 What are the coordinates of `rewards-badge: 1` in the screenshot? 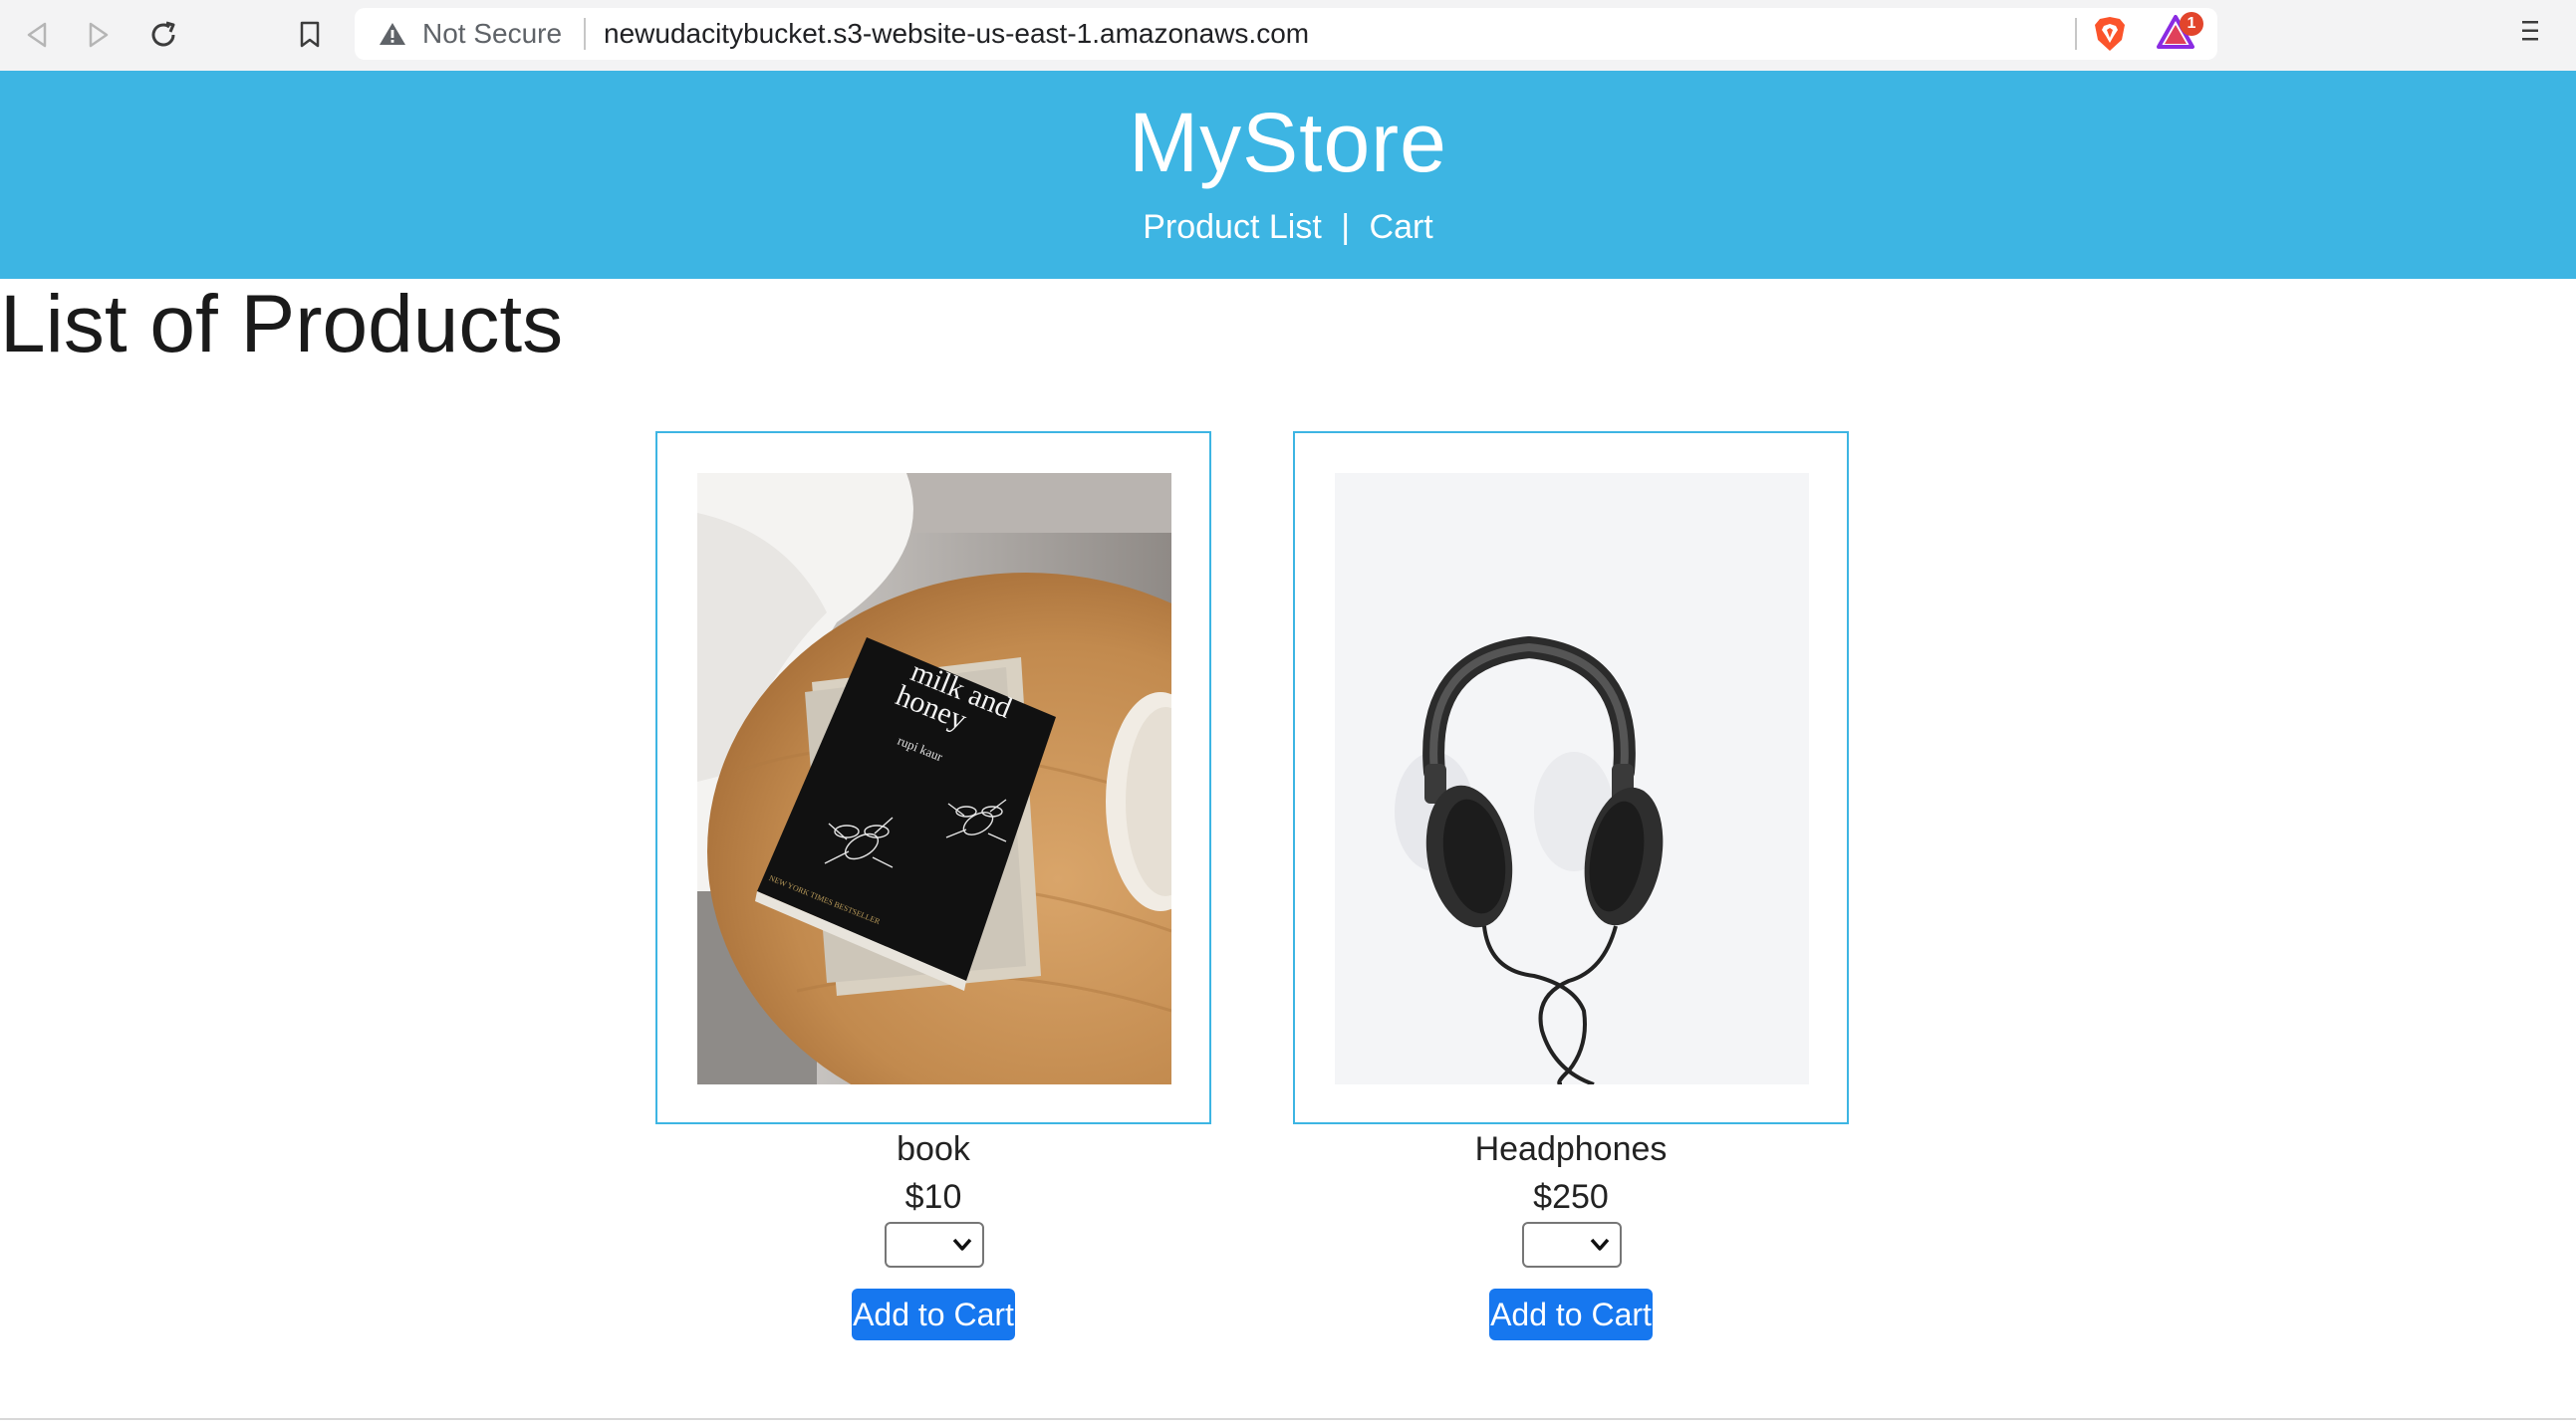 It's located at (2191, 24).